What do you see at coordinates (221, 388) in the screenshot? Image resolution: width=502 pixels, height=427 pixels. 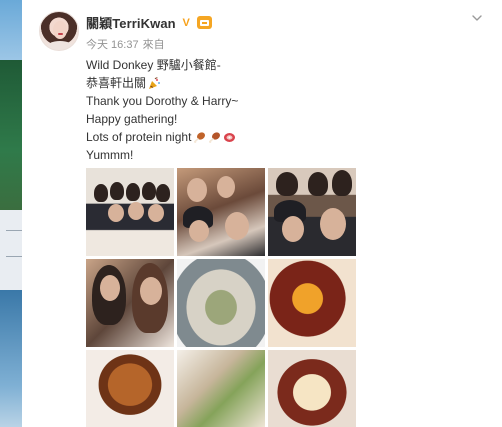 I see `photo-appetizers` at bounding box center [221, 388].